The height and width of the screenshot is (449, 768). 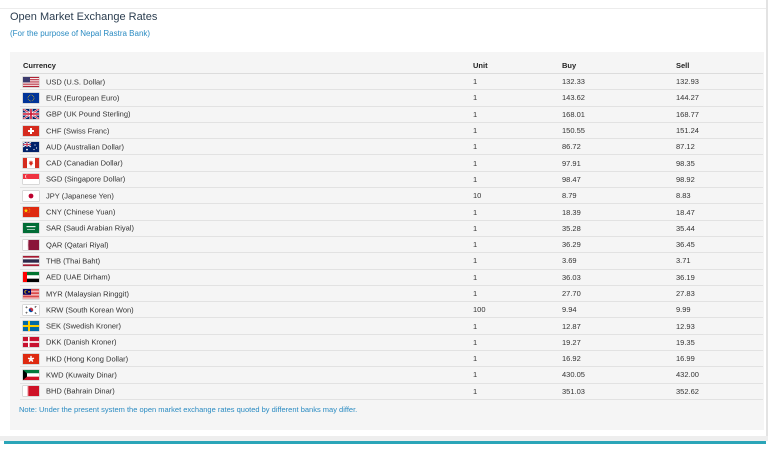 What do you see at coordinates (719, 114) in the screenshot?
I see `sell-rate-cell: 168.77` at bounding box center [719, 114].